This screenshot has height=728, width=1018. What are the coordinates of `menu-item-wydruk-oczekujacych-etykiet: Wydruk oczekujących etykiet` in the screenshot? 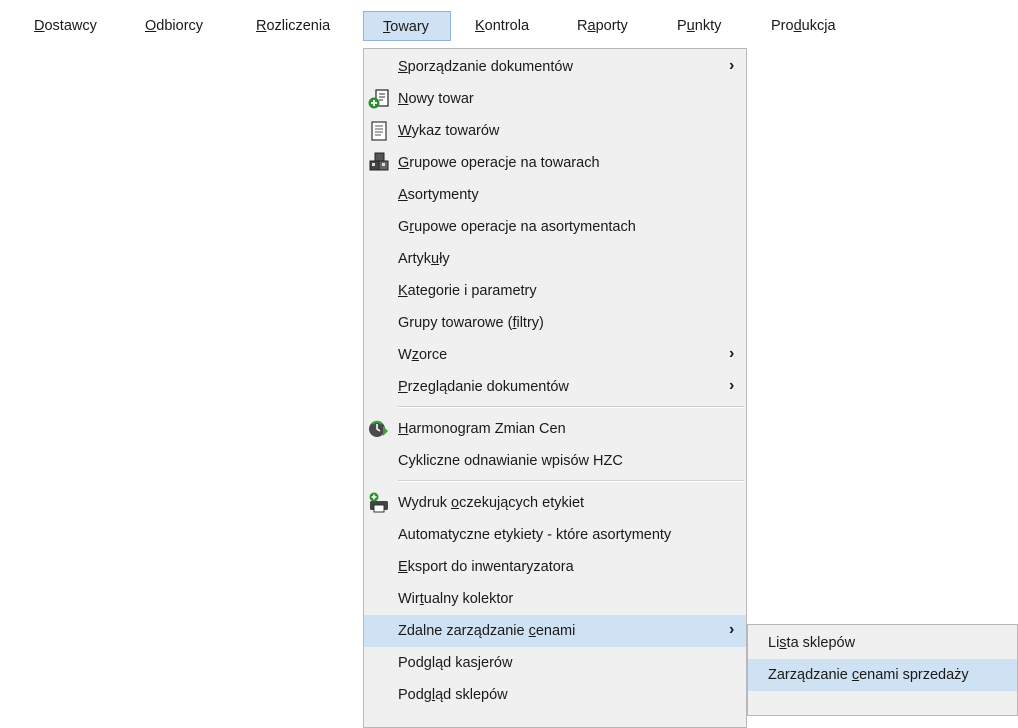 It's located at (555, 503).